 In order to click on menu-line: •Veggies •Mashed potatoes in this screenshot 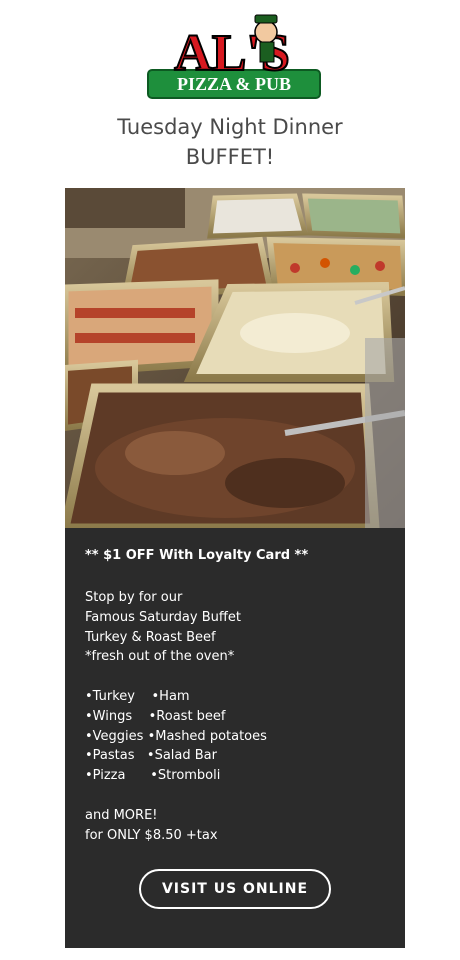, I will do `click(176, 736)`.